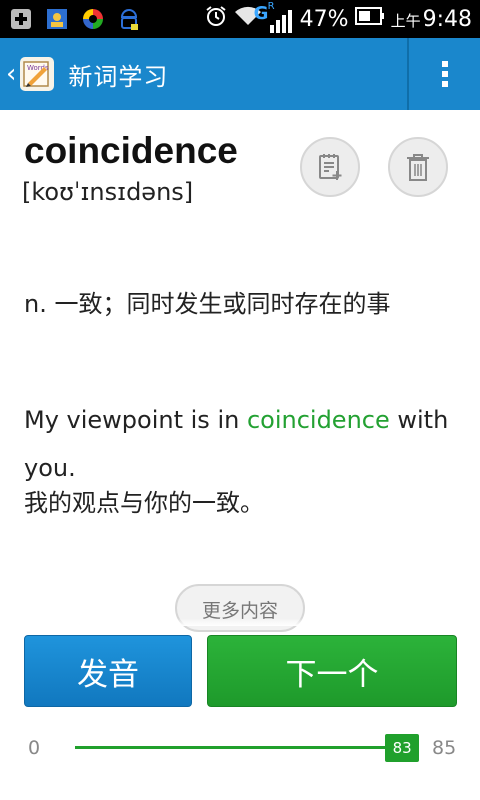 This screenshot has height=800, width=480. I want to click on add-to-notebook-button, so click(330, 167).